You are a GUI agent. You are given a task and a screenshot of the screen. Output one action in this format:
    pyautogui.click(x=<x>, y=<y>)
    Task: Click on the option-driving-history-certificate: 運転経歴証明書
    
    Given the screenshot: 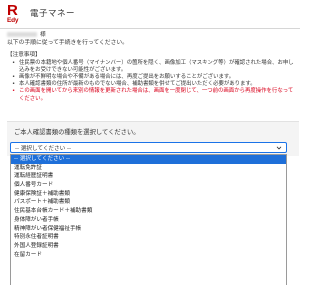 What is the action you would take?
    pyautogui.click(x=148, y=176)
    